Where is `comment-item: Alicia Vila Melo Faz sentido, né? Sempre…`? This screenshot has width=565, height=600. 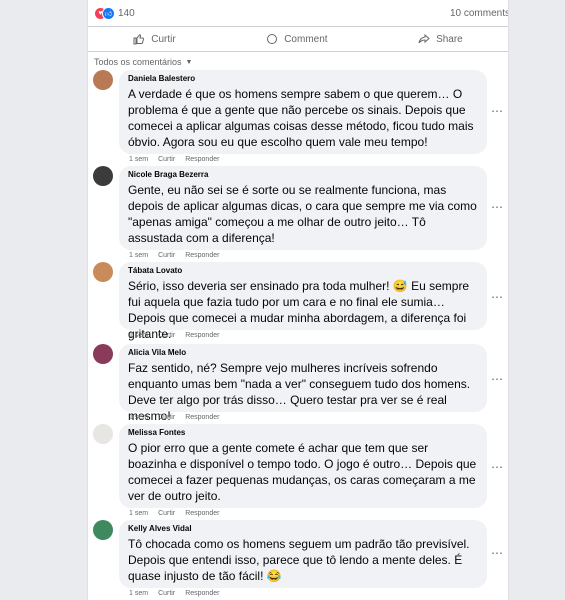 comment-item: Alicia Vila Melo Faz sentido, né? Sempre… is located at coordinates (298, 383).